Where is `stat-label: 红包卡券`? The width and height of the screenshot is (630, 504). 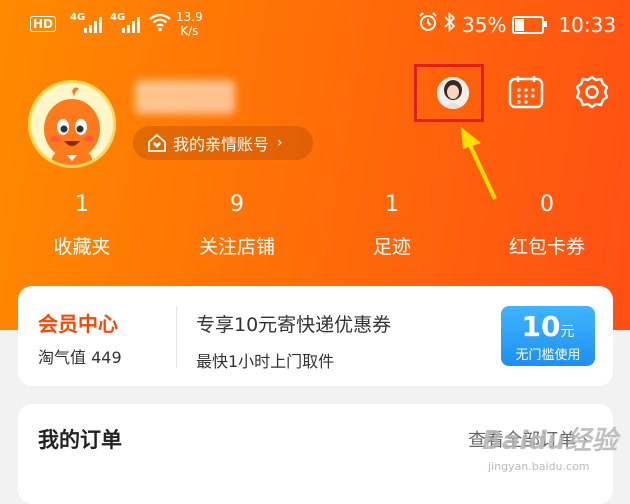 stat-label: 红包卡券 is located at coordinates (546, 247).